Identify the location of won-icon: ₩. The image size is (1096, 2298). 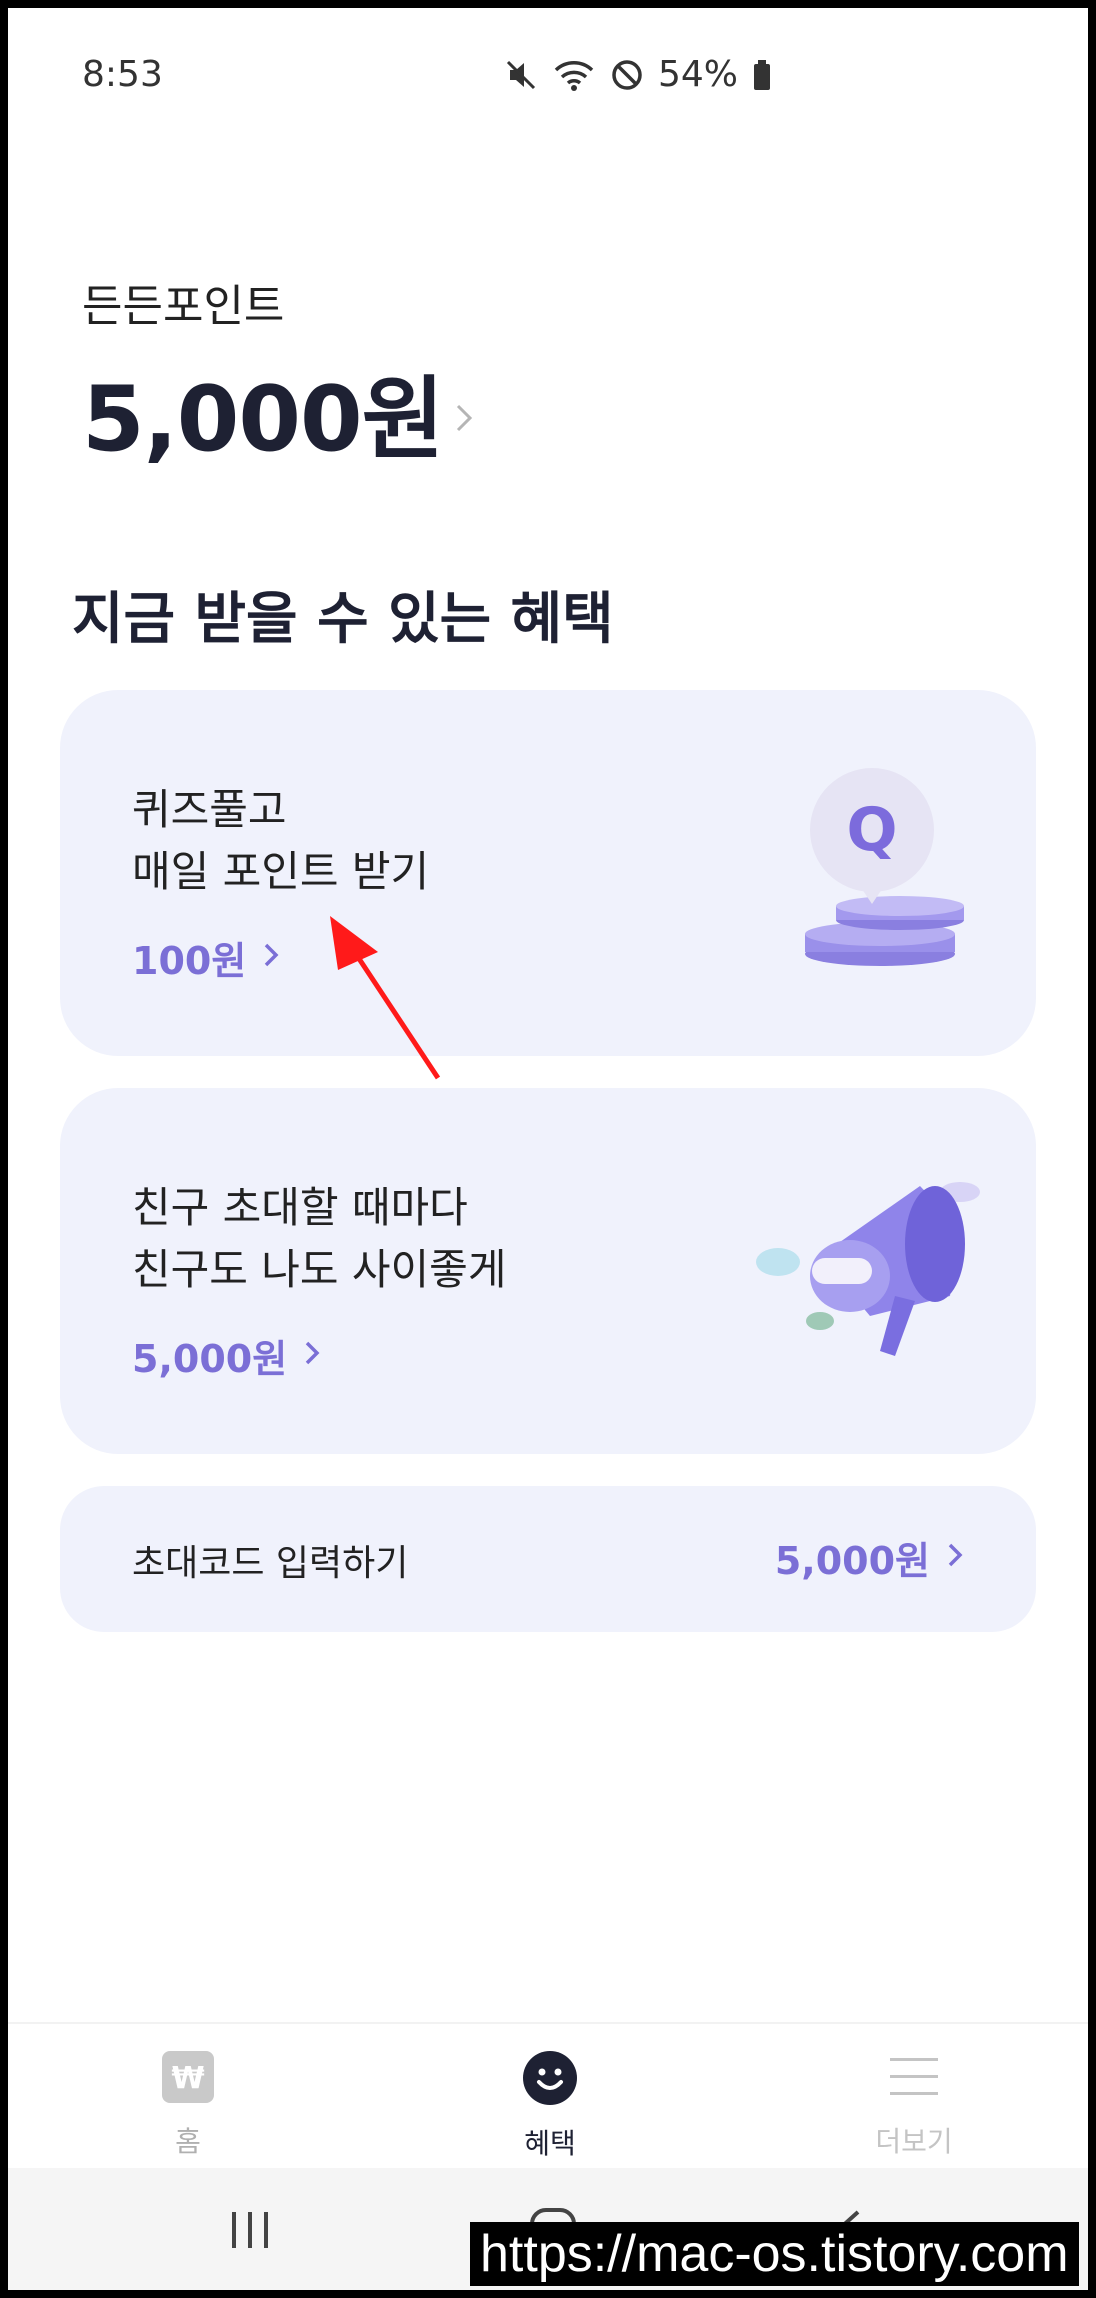
(188, 2079).